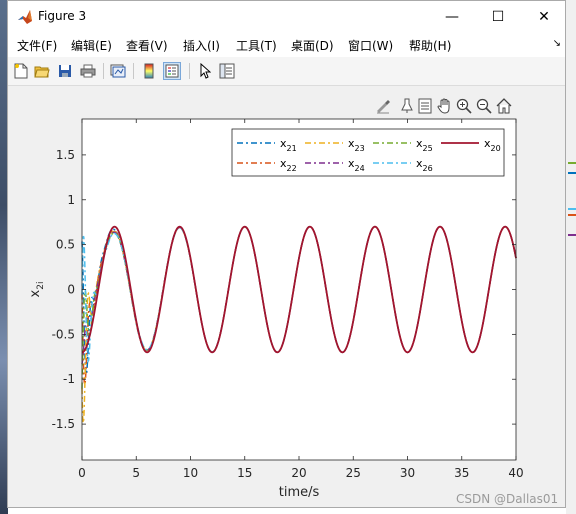 Image resolution: width=576 pixels, height=514 pixels. Describe the element at coordinates (407, 473) in the screenshot. I see `x-tick-label: 30` at that location.